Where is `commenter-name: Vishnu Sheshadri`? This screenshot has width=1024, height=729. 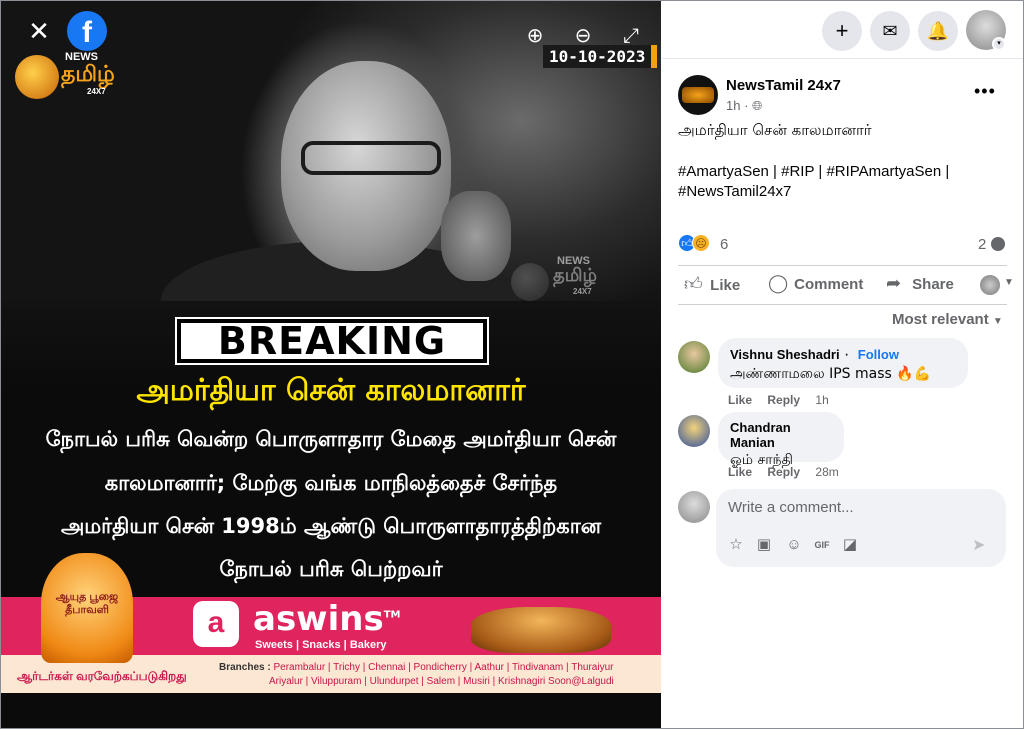
commenter-name: Vishnu Sheshadri is located at coordinates (785, 354).